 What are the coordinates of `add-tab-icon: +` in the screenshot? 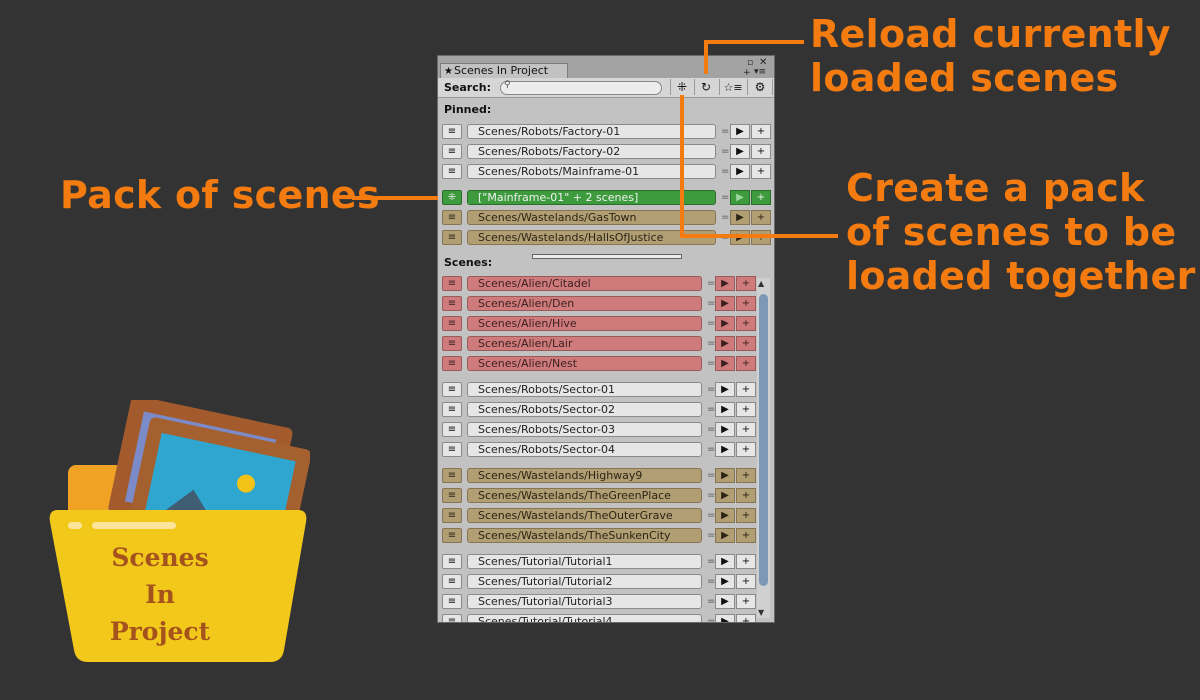 It's located at (747, 73).